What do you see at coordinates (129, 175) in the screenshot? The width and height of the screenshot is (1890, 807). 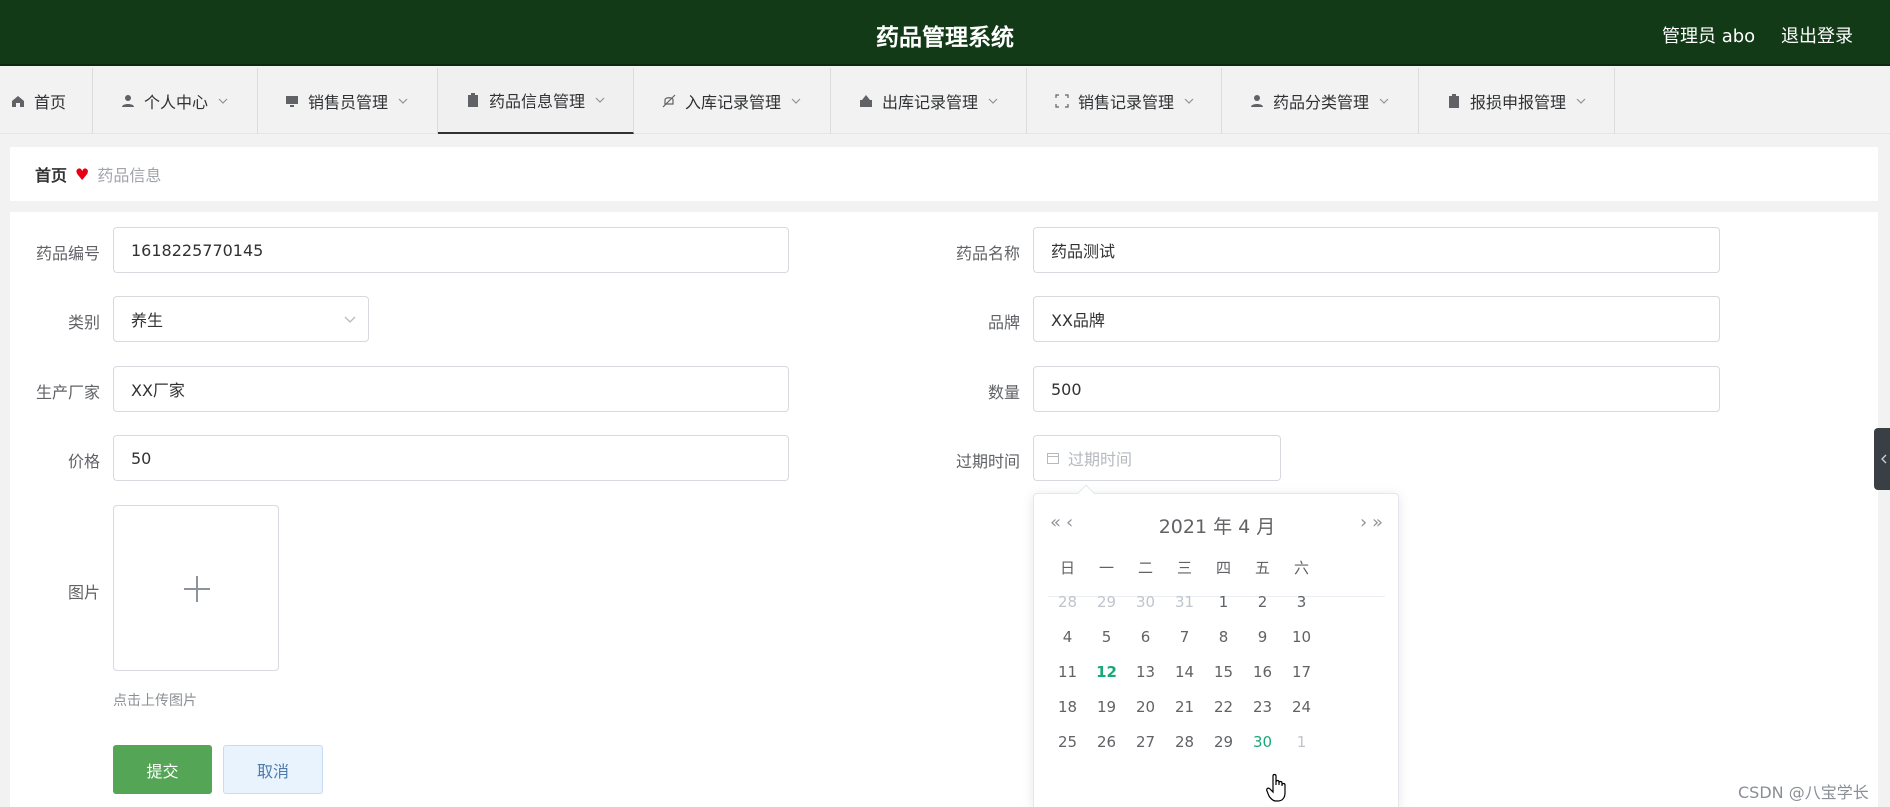 I see `breadcrumb-current: 药品信息` at bounding box center [129, 175].